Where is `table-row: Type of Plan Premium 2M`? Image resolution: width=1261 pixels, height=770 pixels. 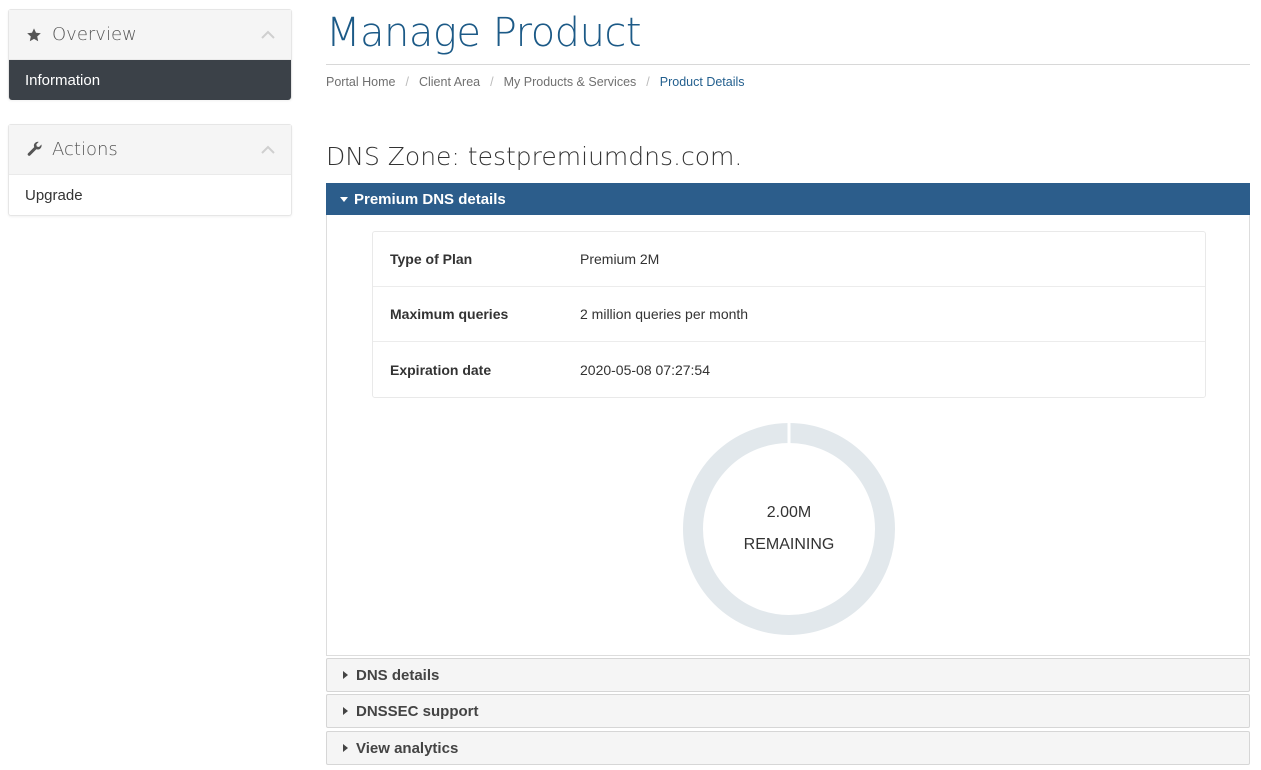 table-row: Type of Plan Premium 2M is located at coordinates (789, 259).